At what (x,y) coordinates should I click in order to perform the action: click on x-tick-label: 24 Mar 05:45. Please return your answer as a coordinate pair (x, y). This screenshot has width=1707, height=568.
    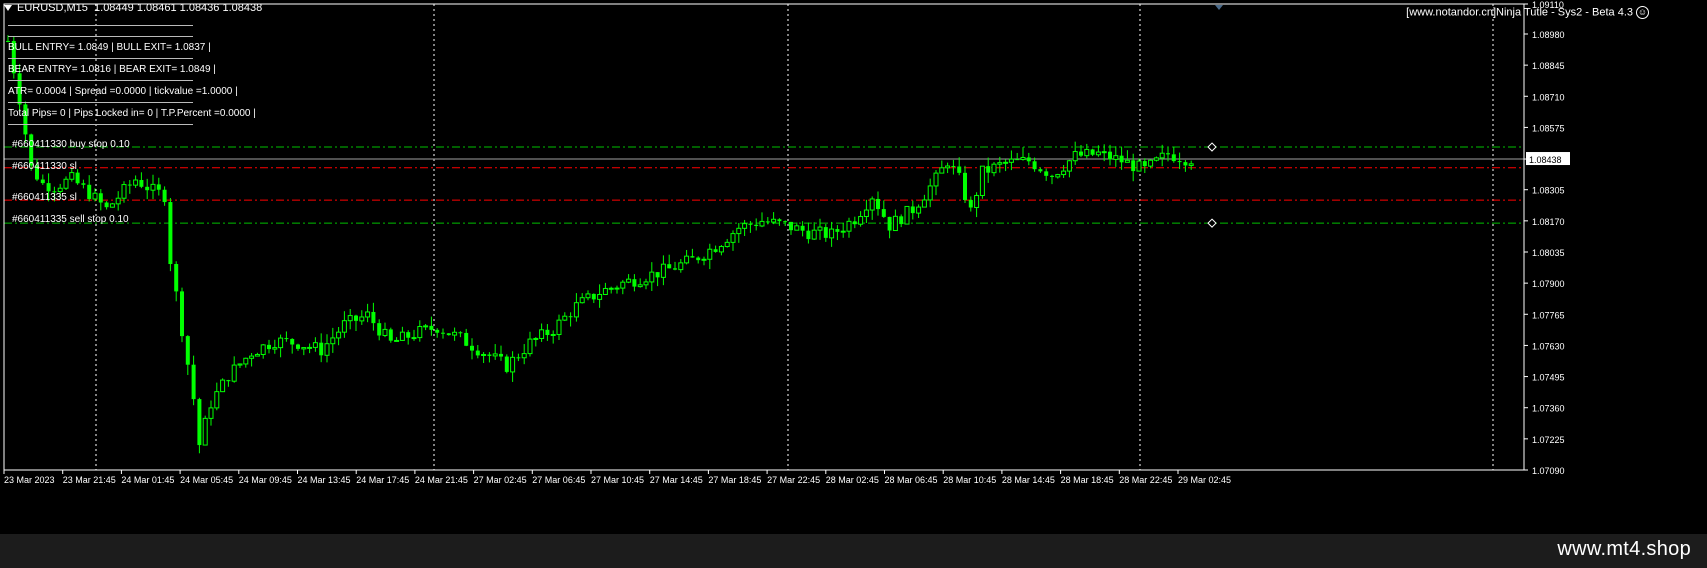
    Looking at the image, I should click on (206, 480).